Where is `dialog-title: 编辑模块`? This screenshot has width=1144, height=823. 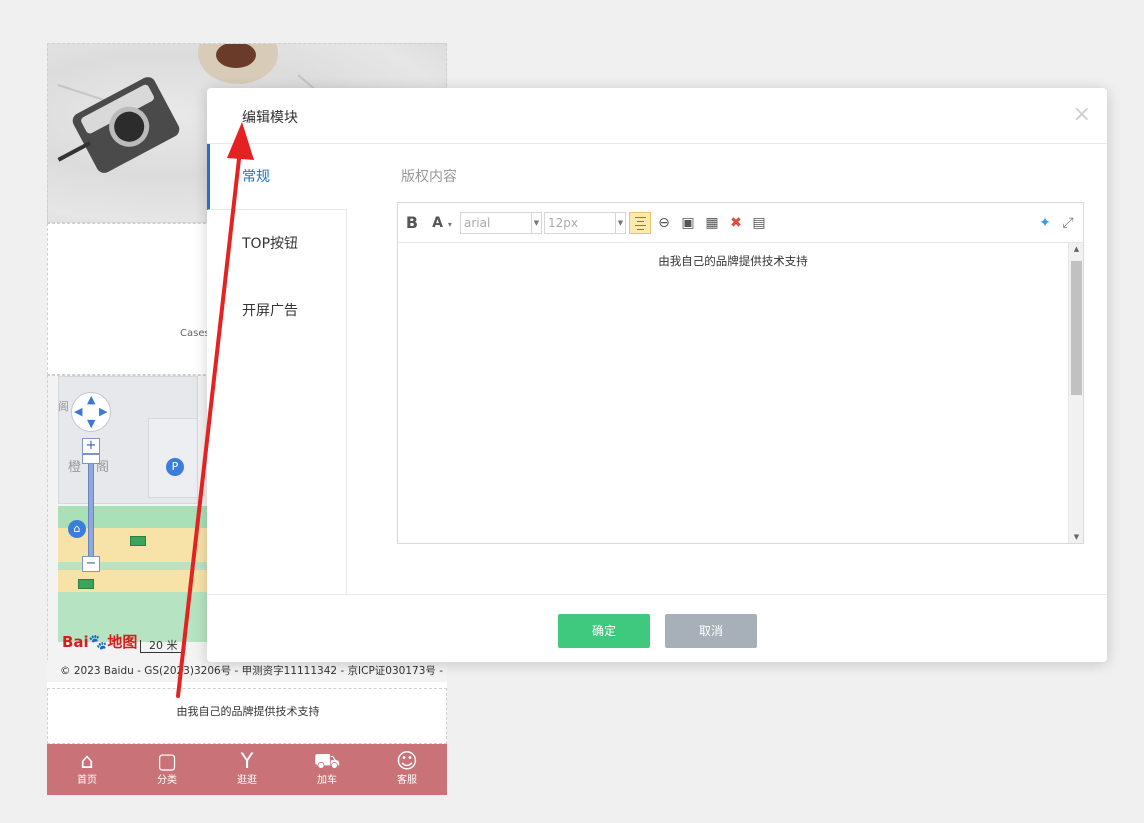 dialog-title: 编辑模块 is located at coordinates (270, 118).